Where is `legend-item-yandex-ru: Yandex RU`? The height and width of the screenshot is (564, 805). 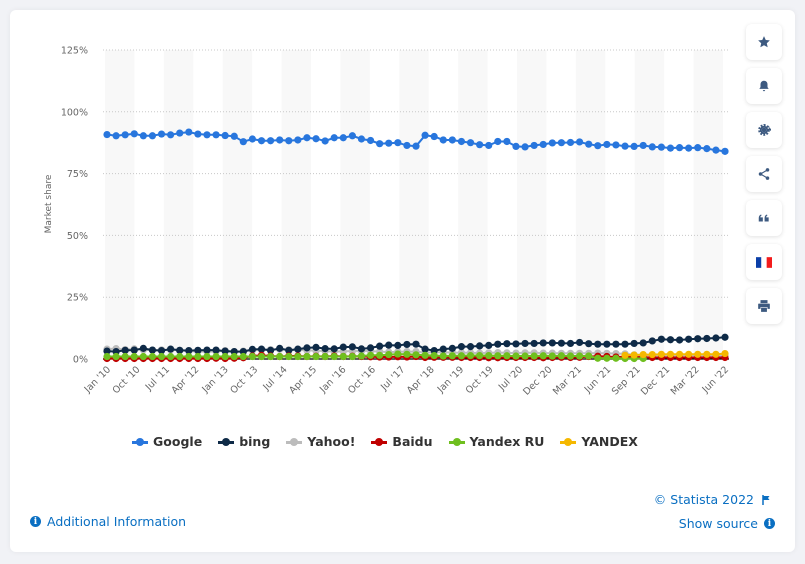
legend-item-yandex-ru: Yandex RU is located at coordinates (496, 441).